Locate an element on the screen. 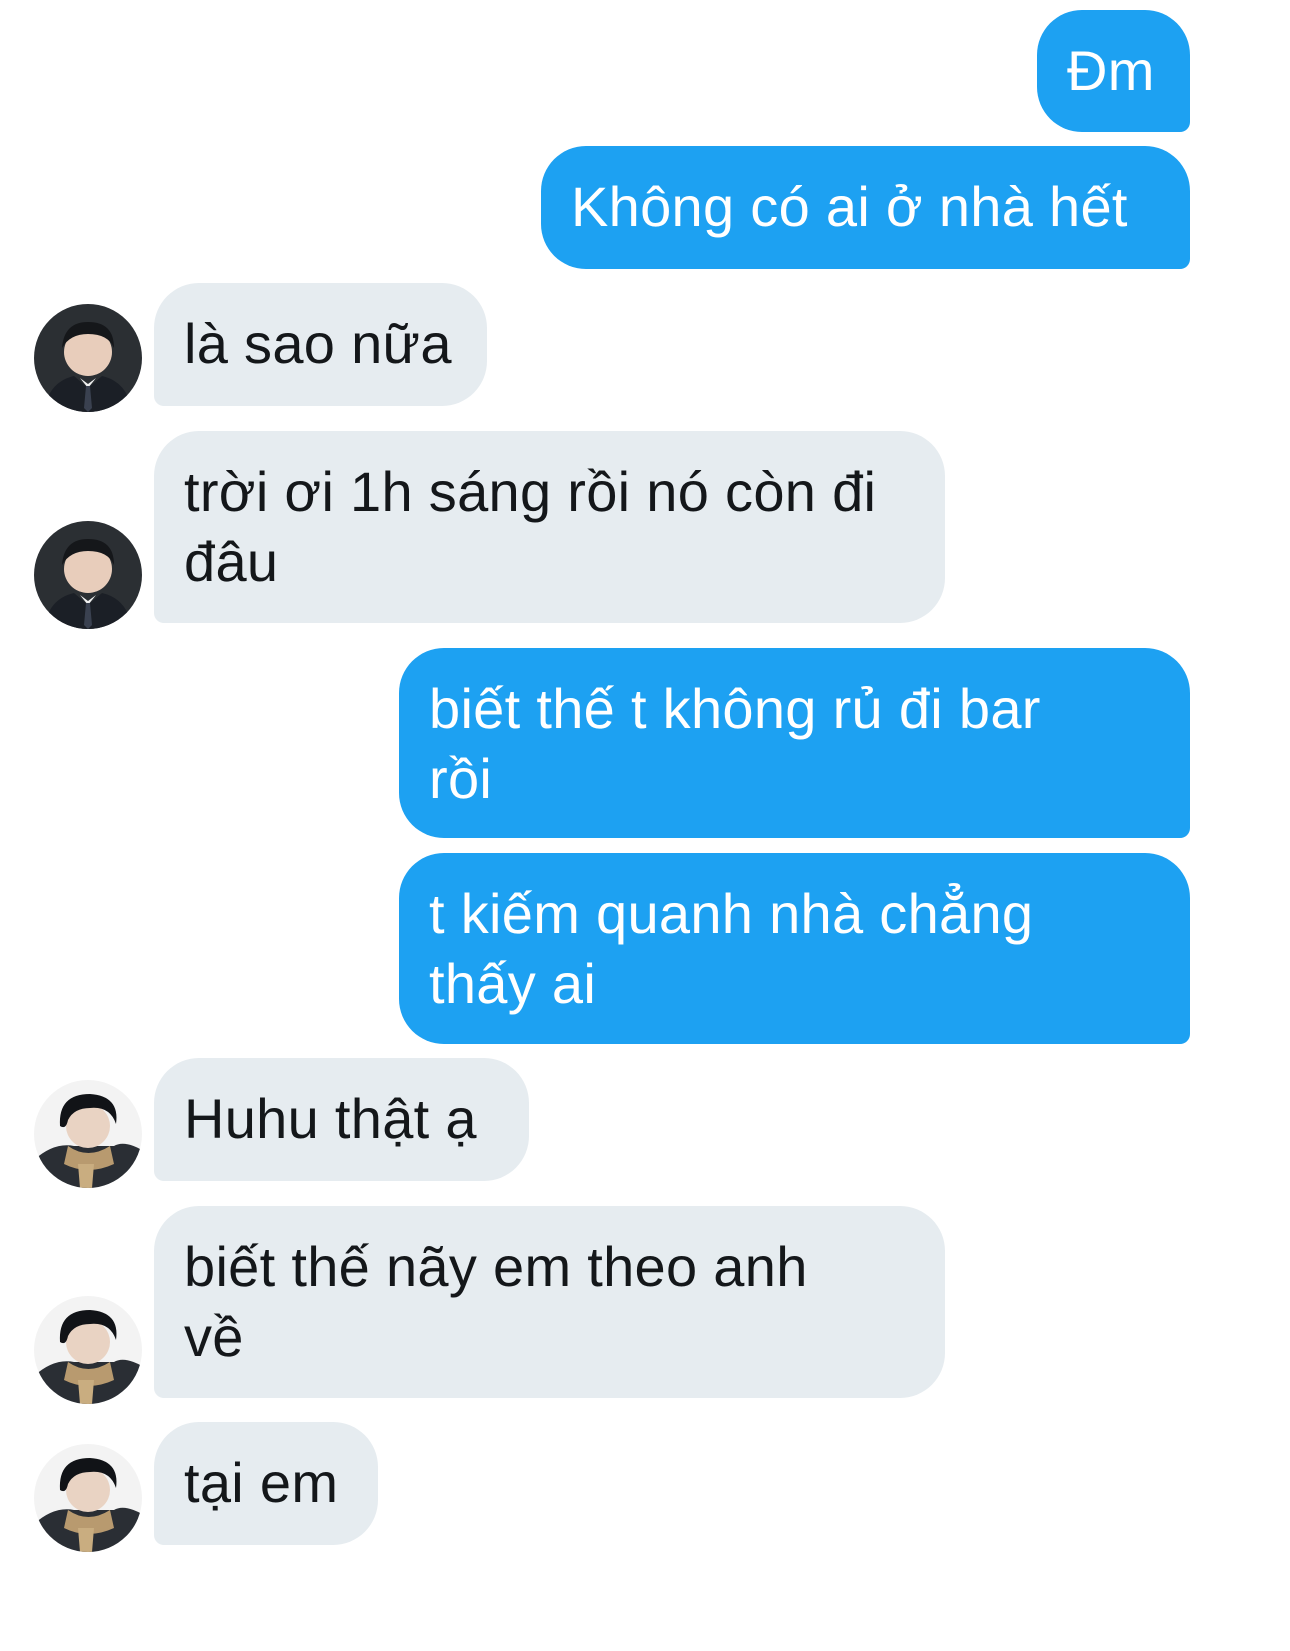  incoming-message-bubble: là sao nữa is located at coordinates (320, 344).